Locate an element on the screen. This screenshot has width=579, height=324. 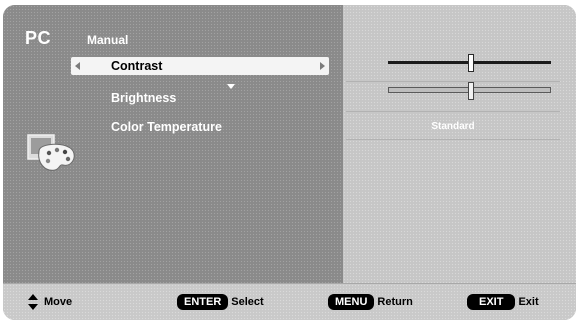
menu-item-label: Color Temperature is located at coordinates (166, 127).